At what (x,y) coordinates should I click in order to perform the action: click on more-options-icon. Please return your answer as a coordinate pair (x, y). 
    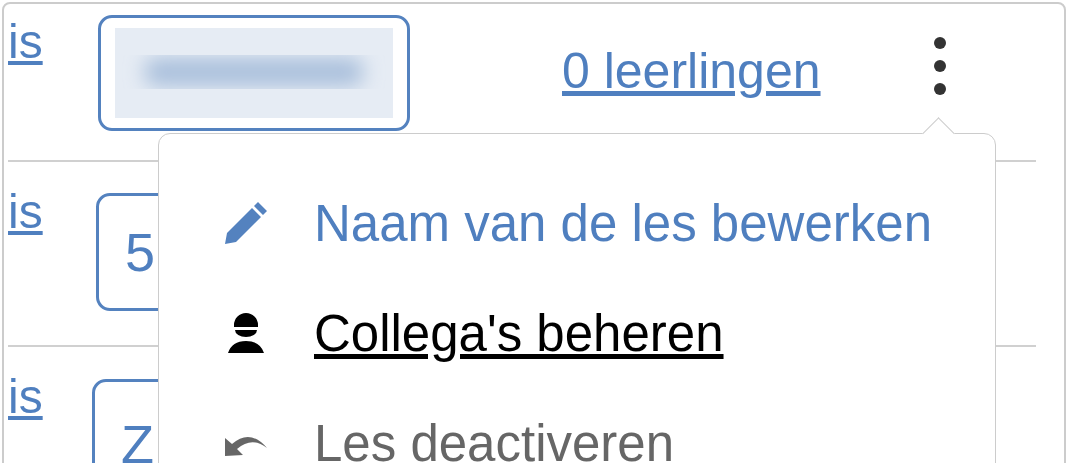
    Looking at the image, I should click on (939, 66).